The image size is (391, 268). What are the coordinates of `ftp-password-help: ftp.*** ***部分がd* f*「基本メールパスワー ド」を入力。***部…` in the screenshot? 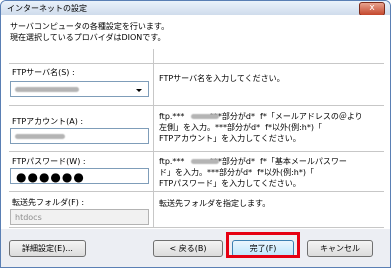 It's located at (253, 172).